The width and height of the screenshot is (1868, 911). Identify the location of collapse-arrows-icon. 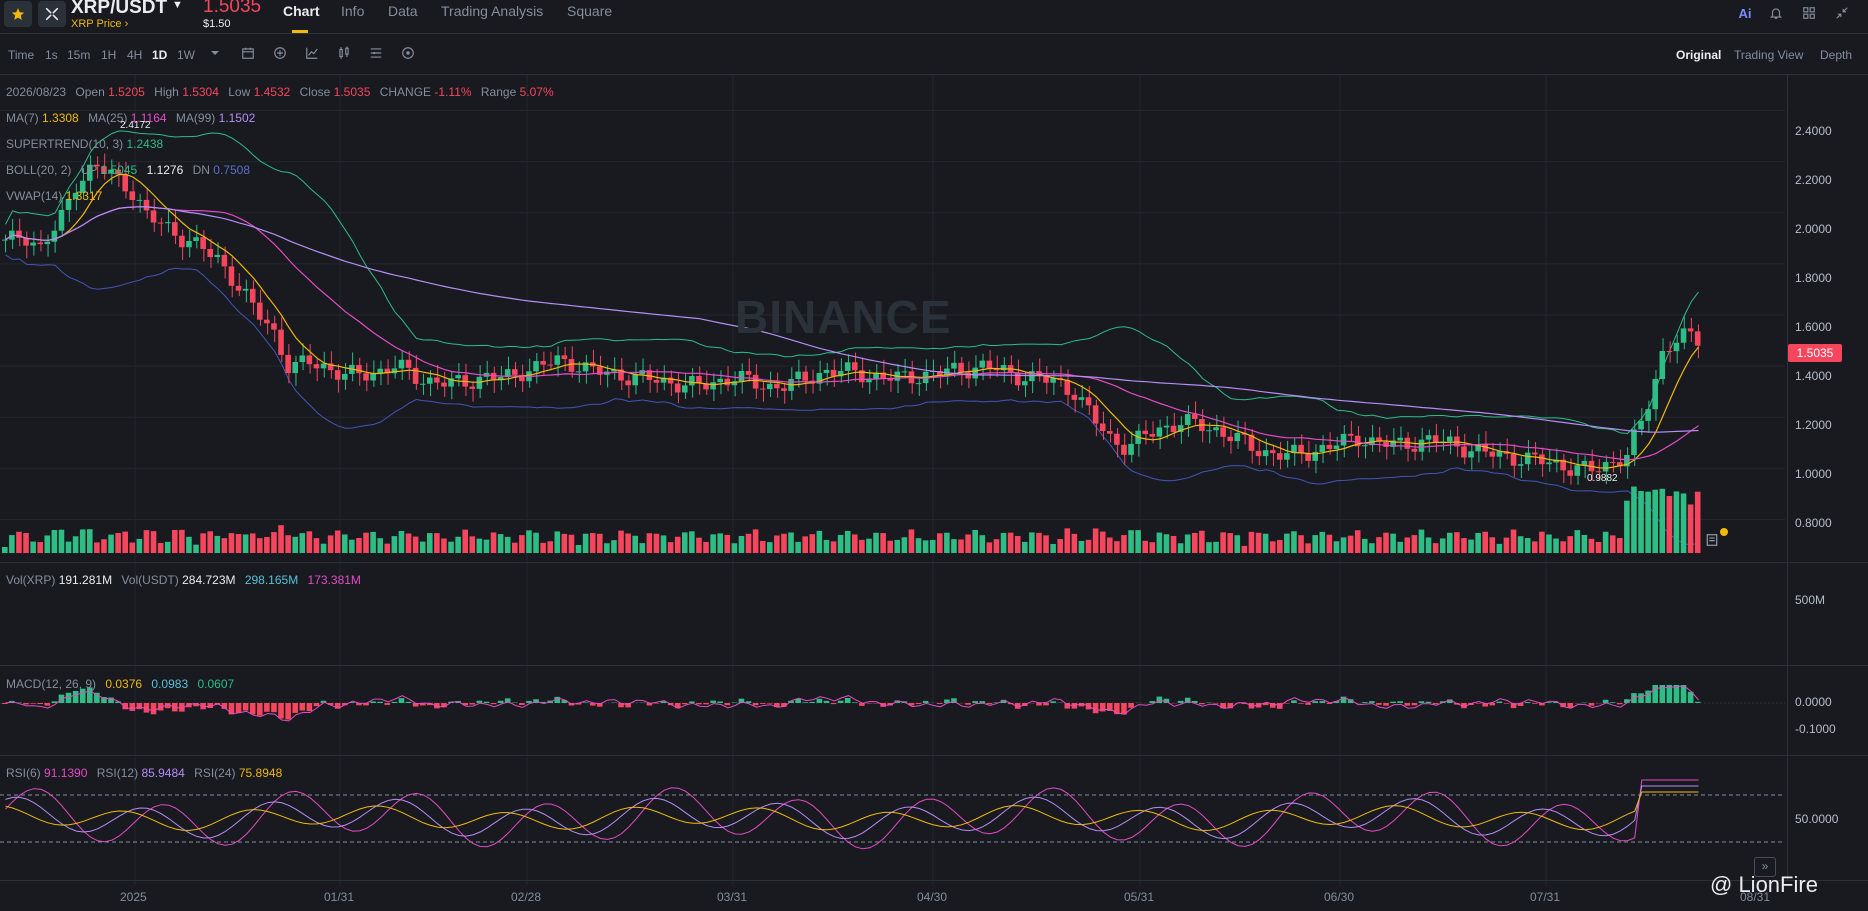
(1842, 13).